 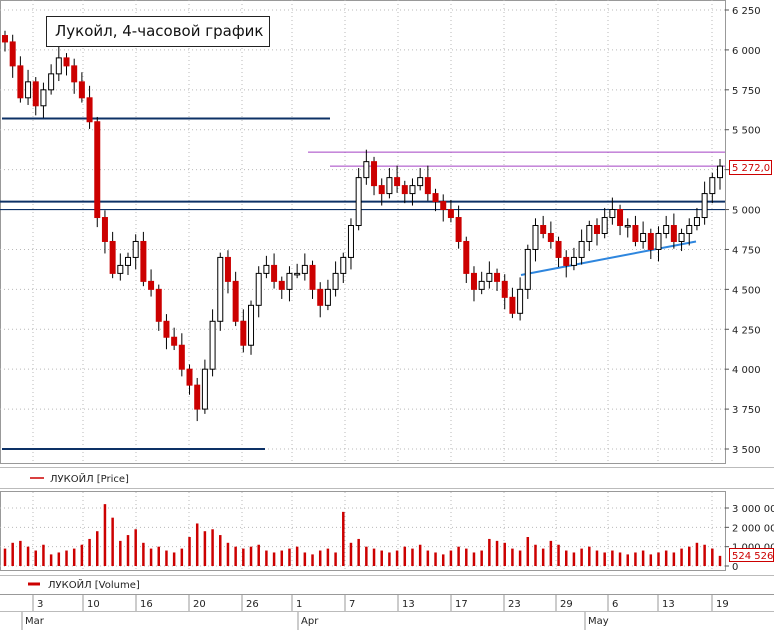 What do you see at coordinates (615, 604) in the screenshot?
I see `date-tick-label: 6` at bounding box center [615, 604].